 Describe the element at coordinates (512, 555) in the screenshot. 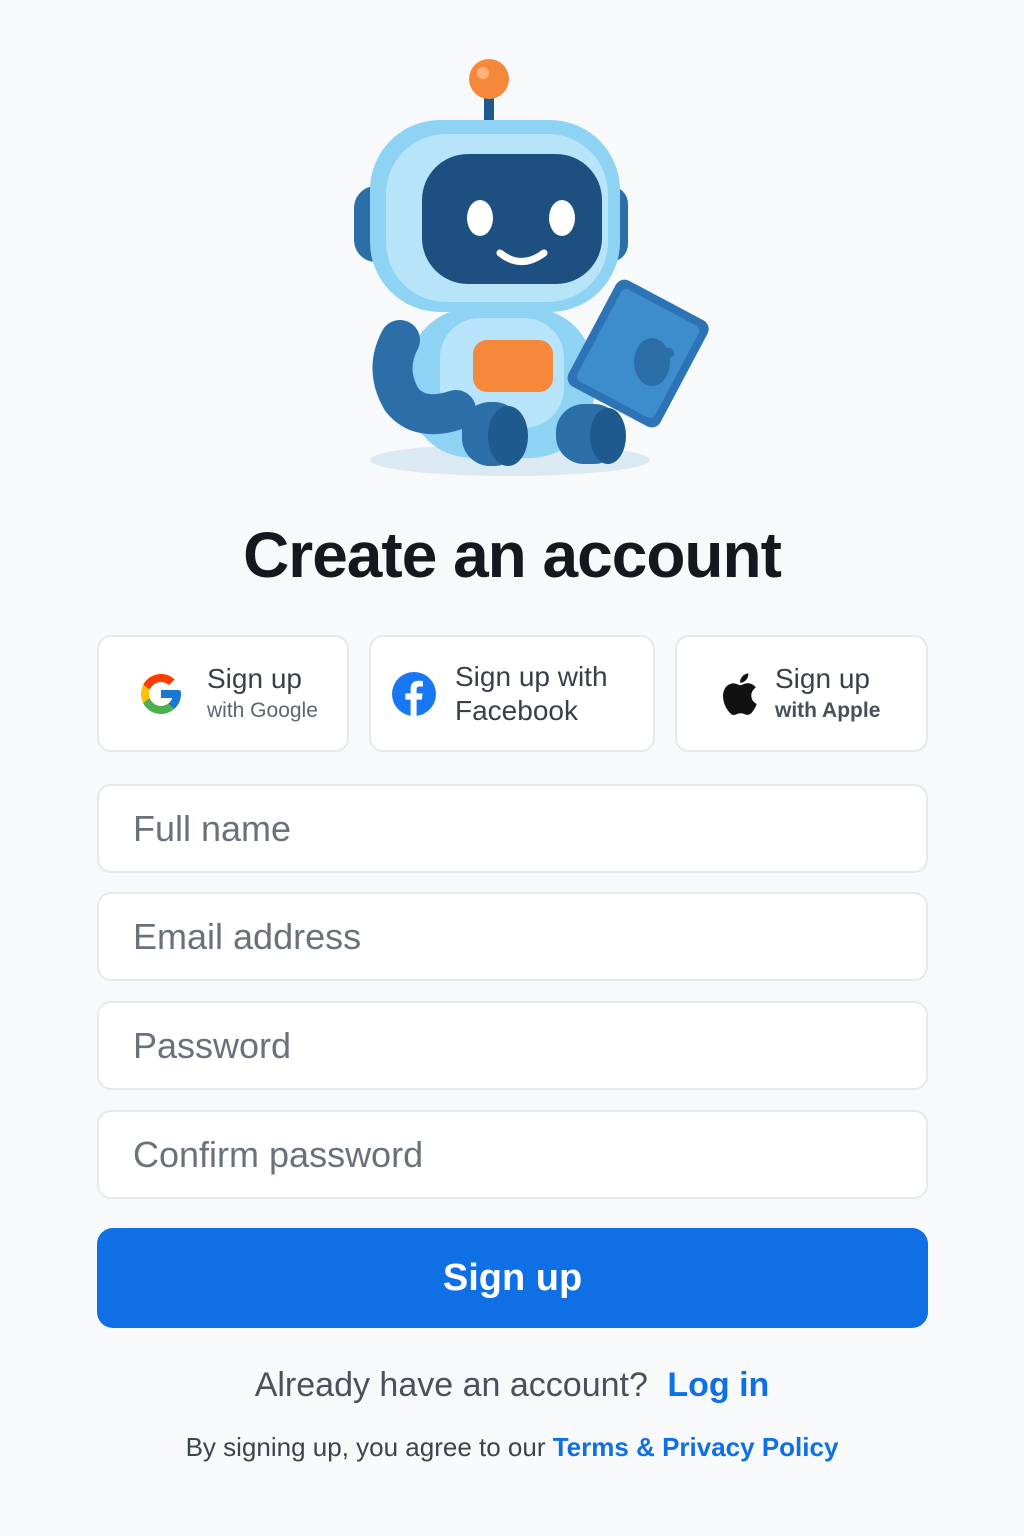

I see `page-title: Create an account` at that location.